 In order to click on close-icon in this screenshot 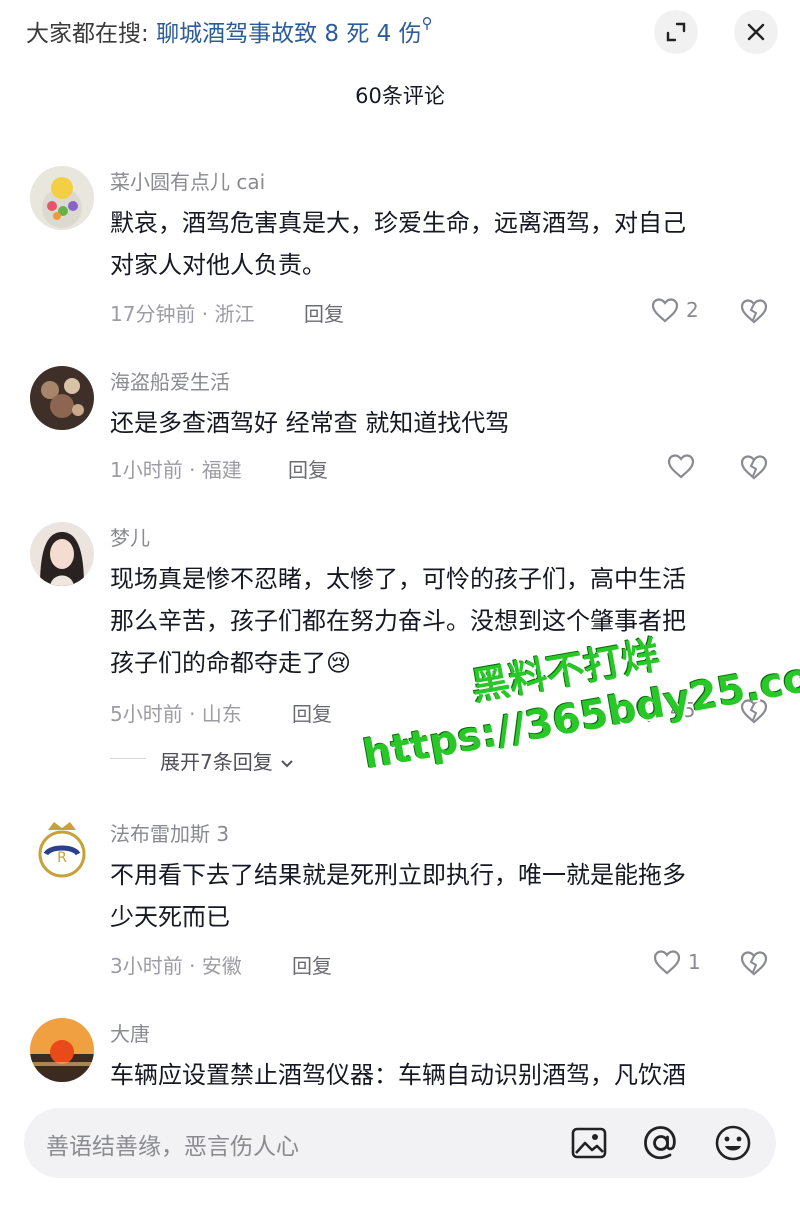, I will do `click(756, 32)`.